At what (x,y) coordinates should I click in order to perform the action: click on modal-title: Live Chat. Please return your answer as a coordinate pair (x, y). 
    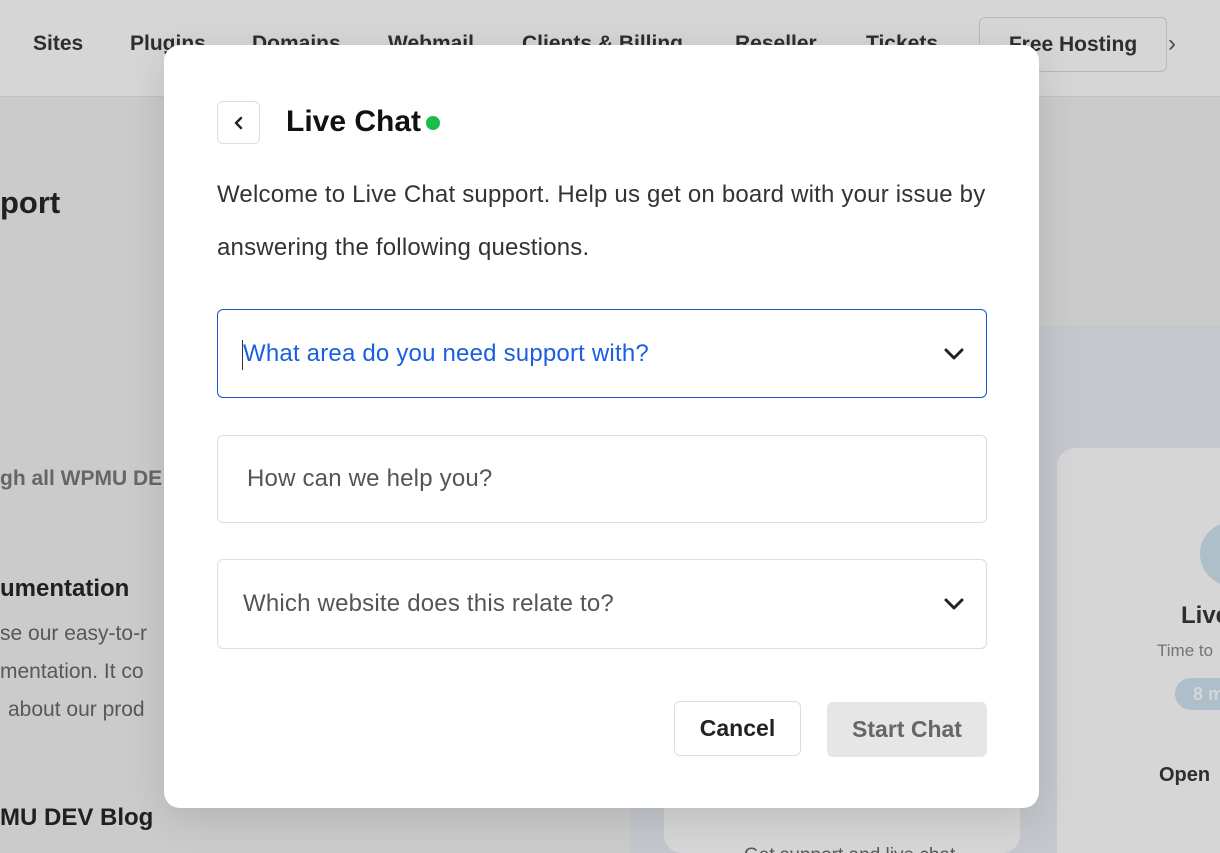
    Looking at the image, I should click on (354, 121).